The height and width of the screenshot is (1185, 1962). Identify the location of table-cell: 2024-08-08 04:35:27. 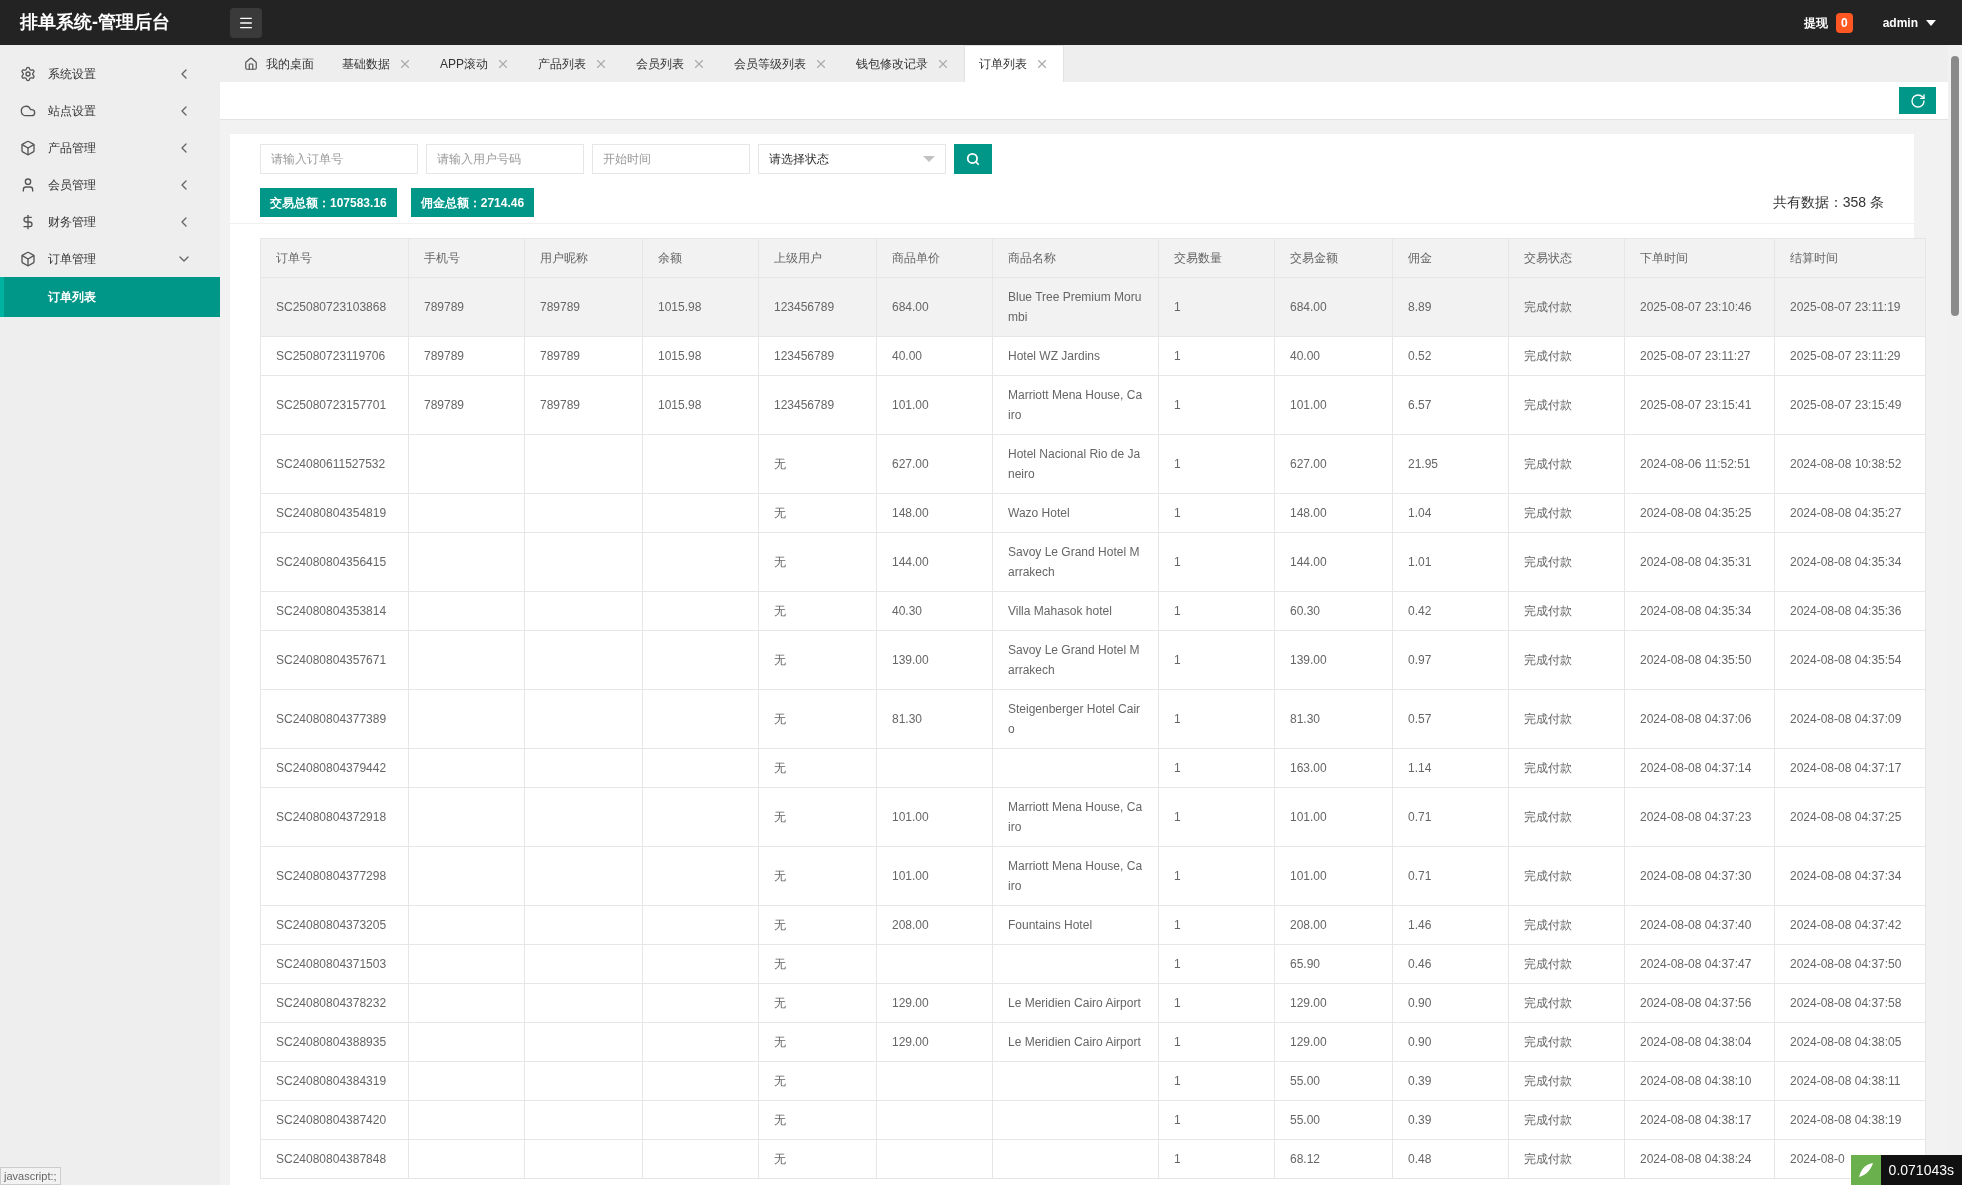
(1846, 513).